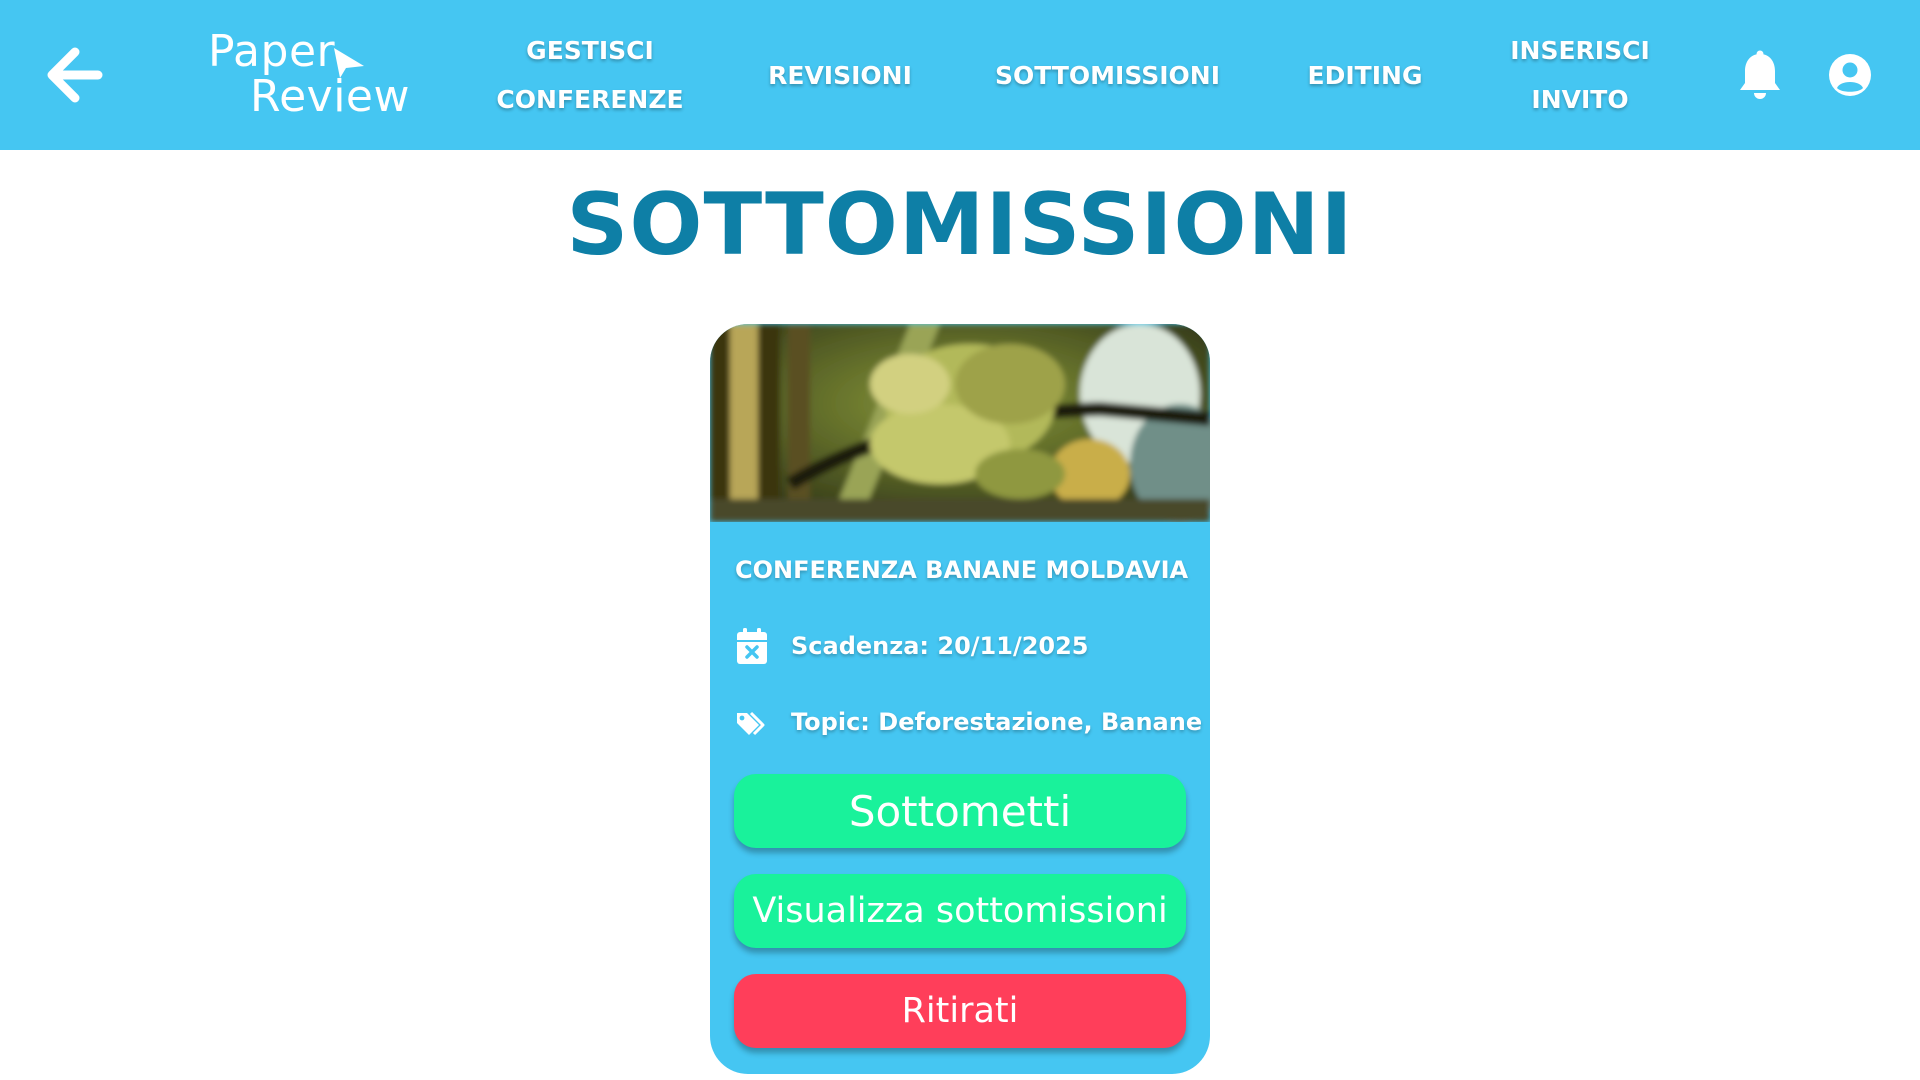  I want to click on paper-plane-icon, so click(349, 63).